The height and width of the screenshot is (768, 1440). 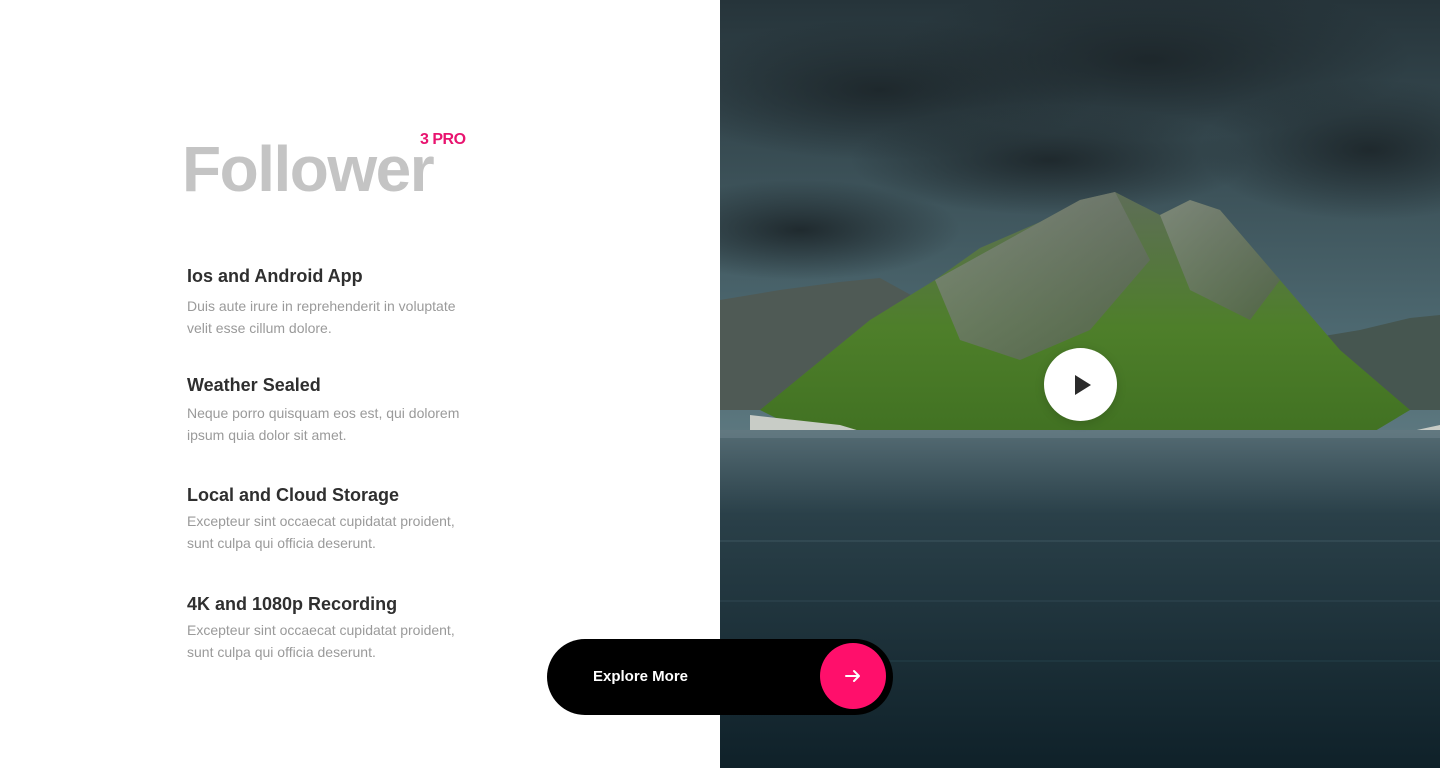 What do you see at coordinates (308, 169) in the screenshot?
I see `product-title: Follower` at bounding box center [308, 169].